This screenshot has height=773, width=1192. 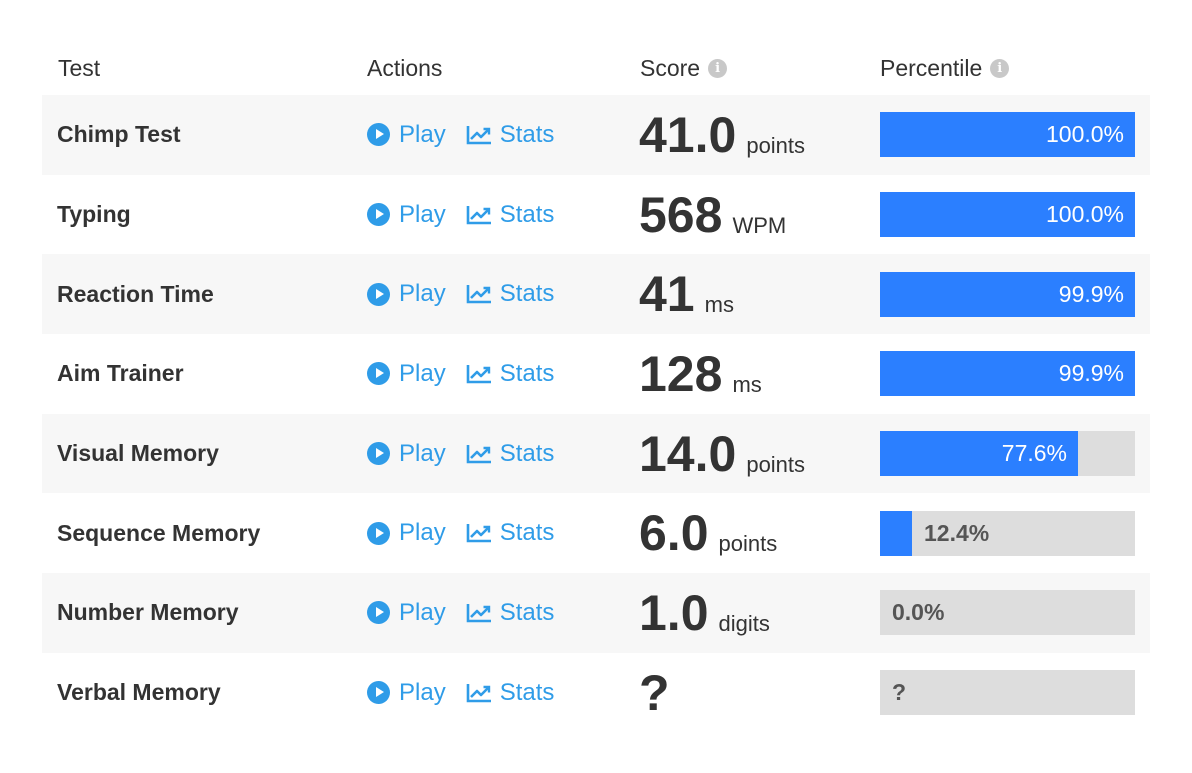 I want to click on percentile-label: 77.6%, so click(x=1034, y=453).